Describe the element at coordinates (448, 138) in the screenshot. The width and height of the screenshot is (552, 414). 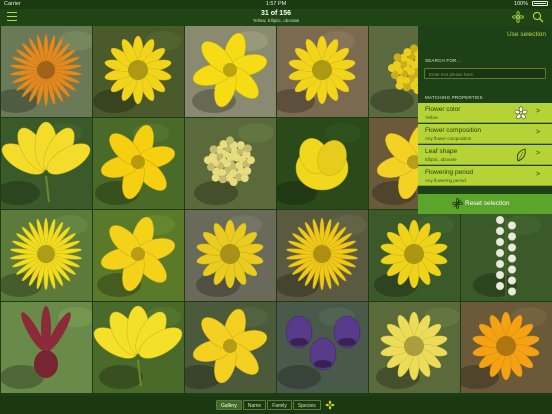
I see `property-value: Any flower composition` at that location.